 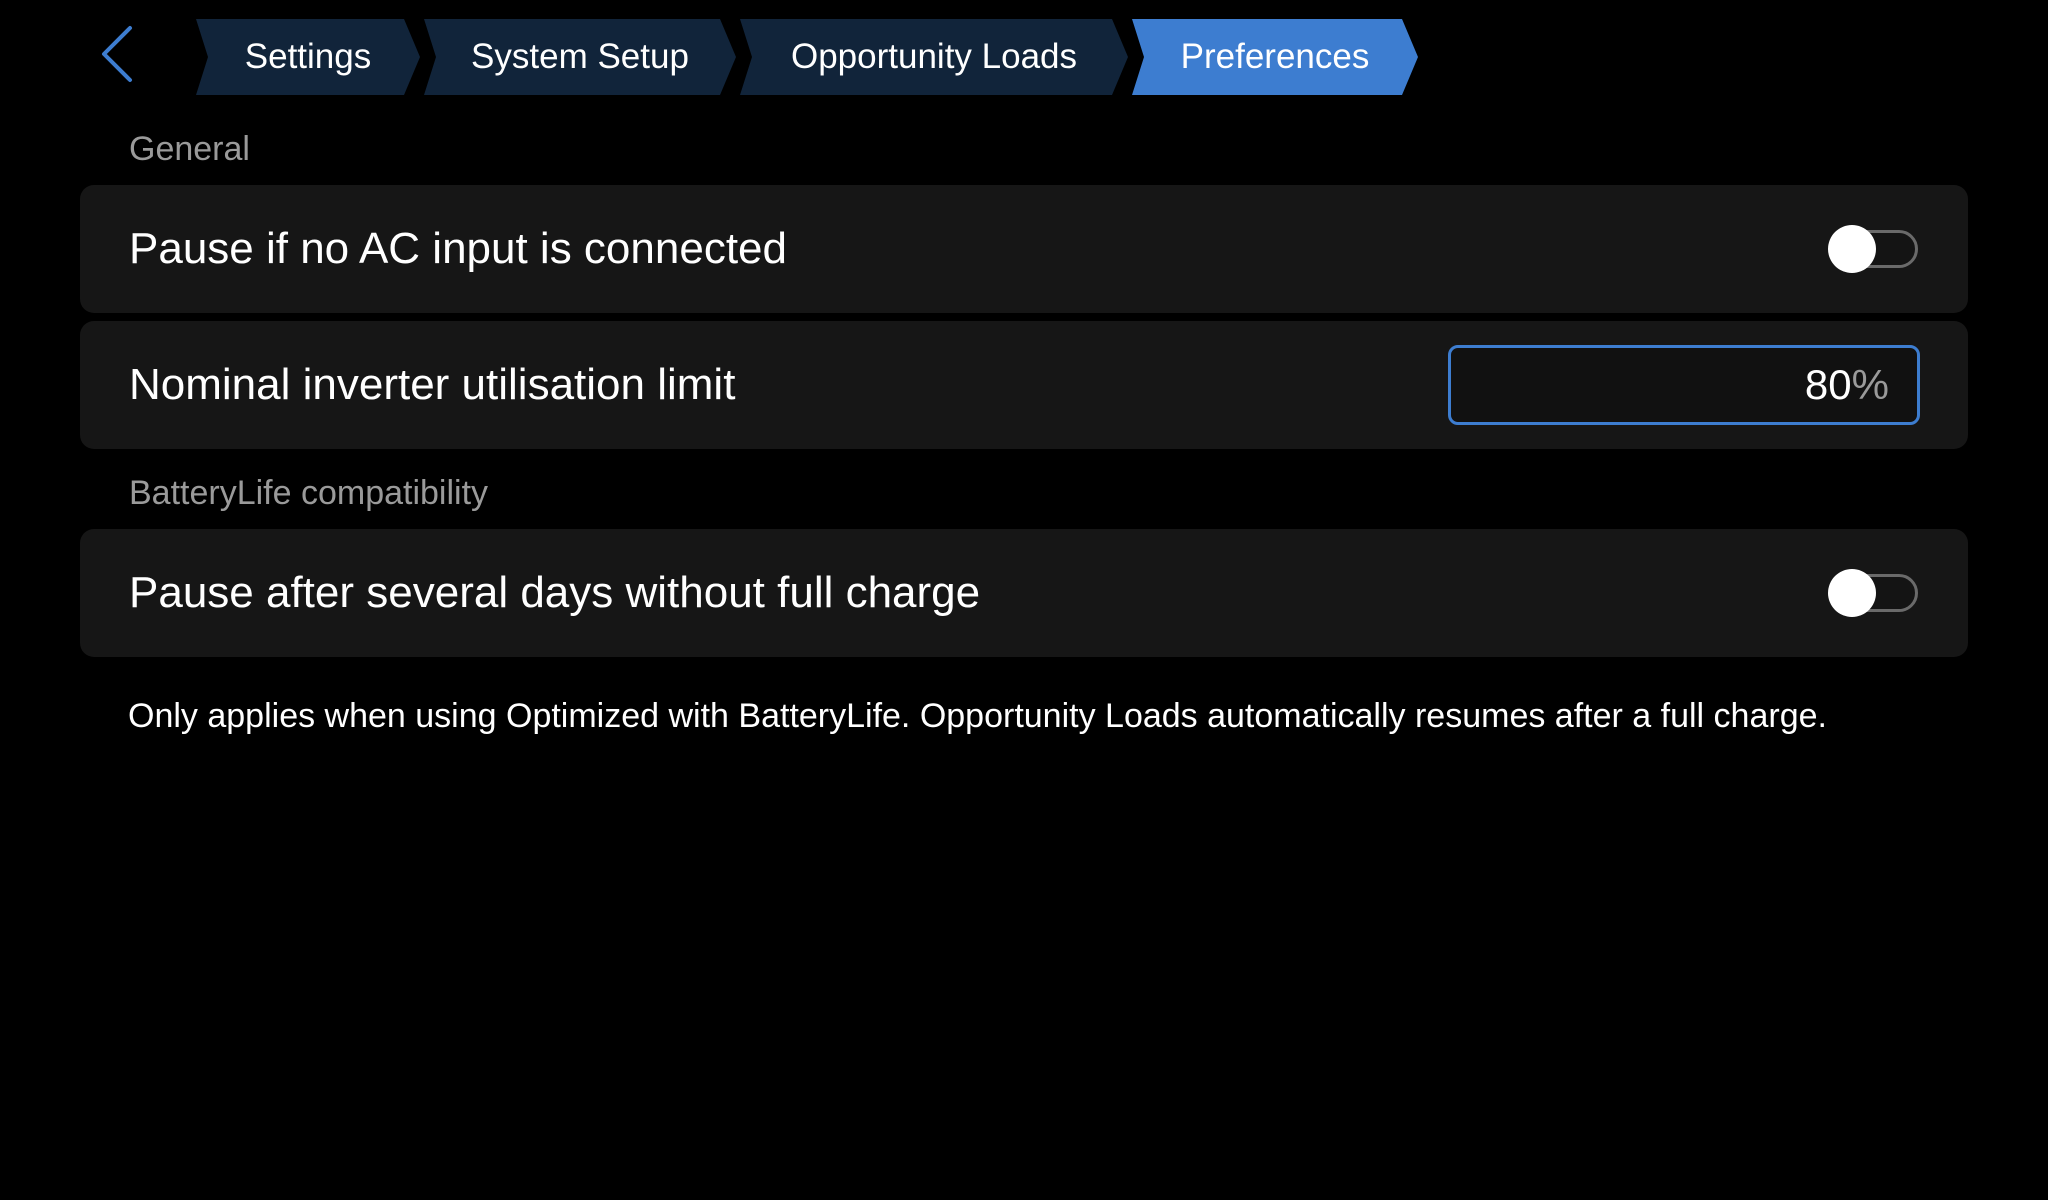 I want to click on breadcrumb-system-setup: System Setup, so click(x=580, y=57).